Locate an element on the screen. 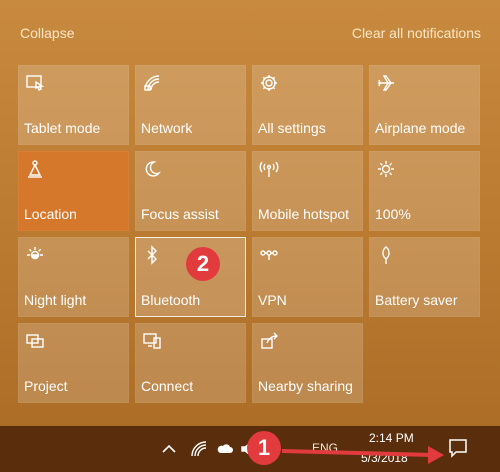  tile-tablet-mode: Tablet mode is located at coordinates (73, 105).